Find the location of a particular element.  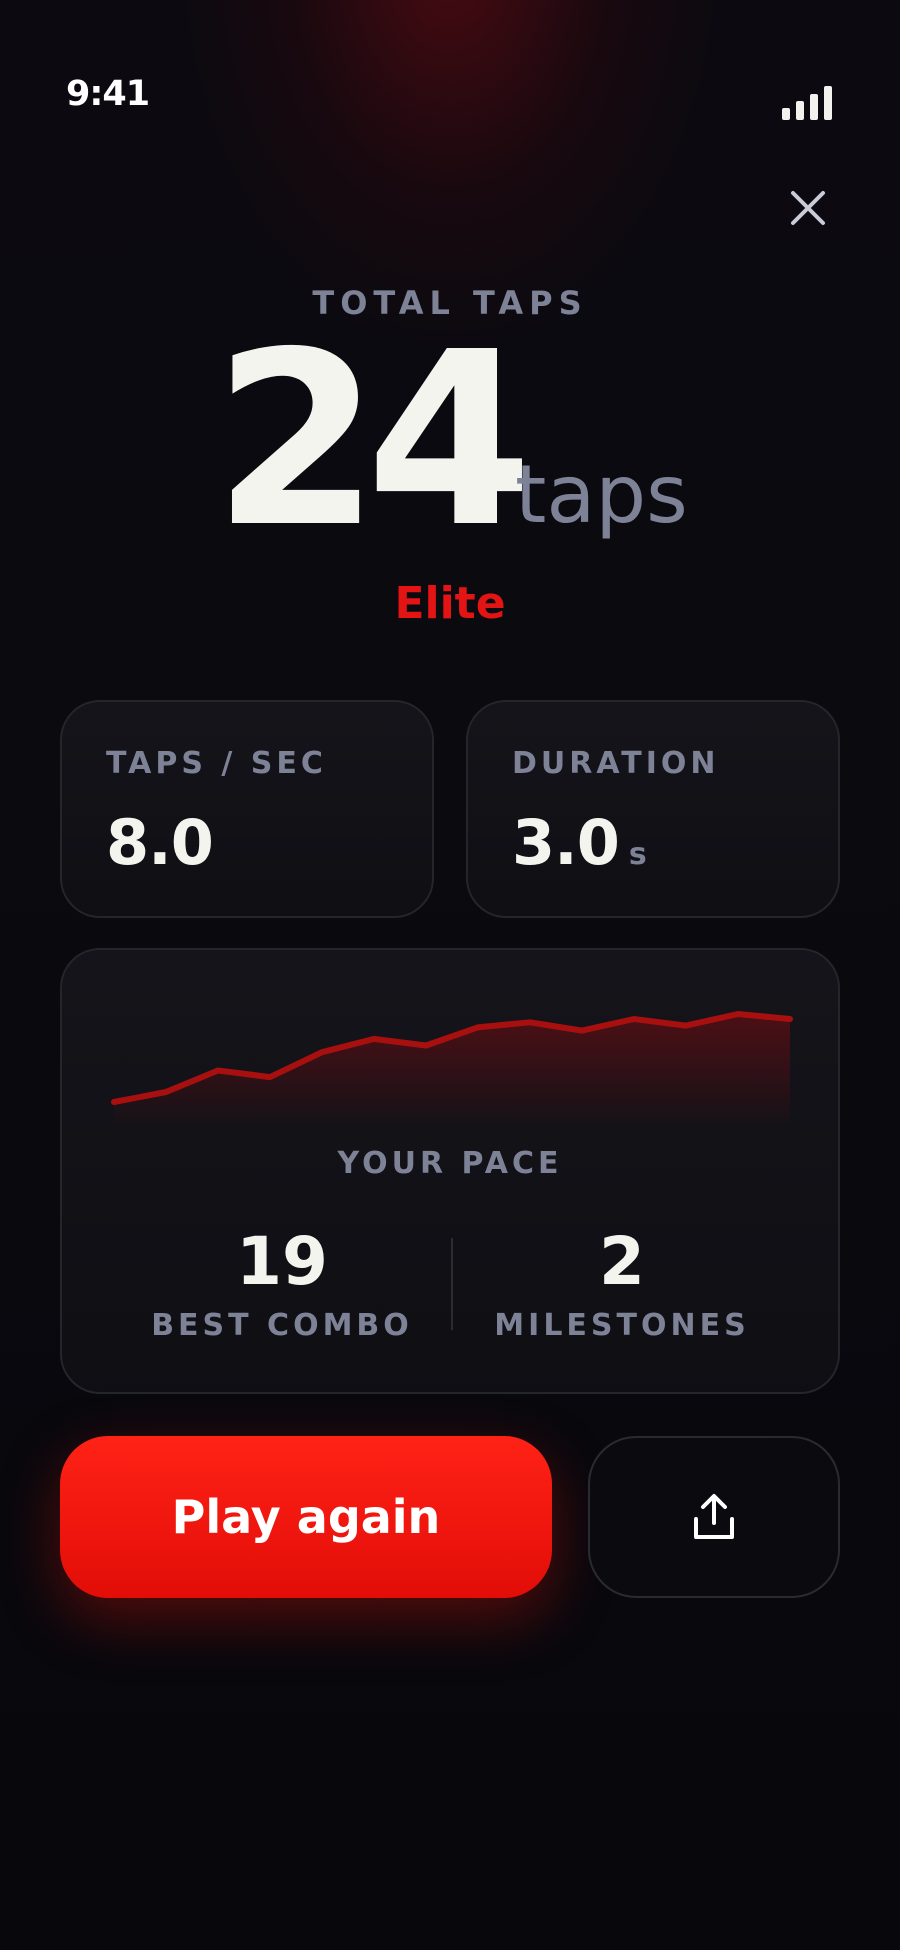

duration-number: 3.0 is located at coordinates (566, 842).